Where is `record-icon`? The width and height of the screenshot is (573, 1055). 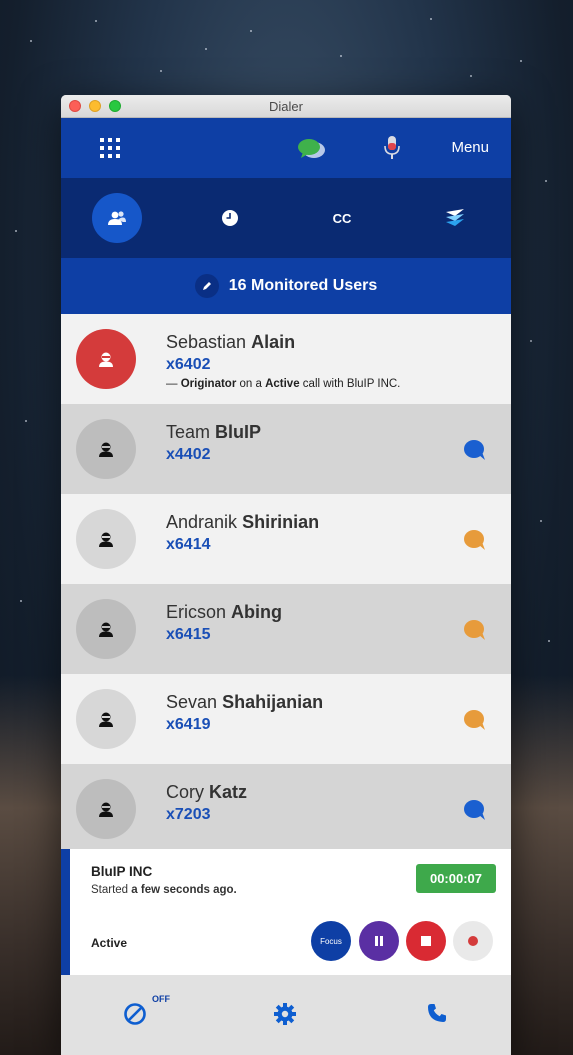
record-icon is located at coordinates (473, 941).